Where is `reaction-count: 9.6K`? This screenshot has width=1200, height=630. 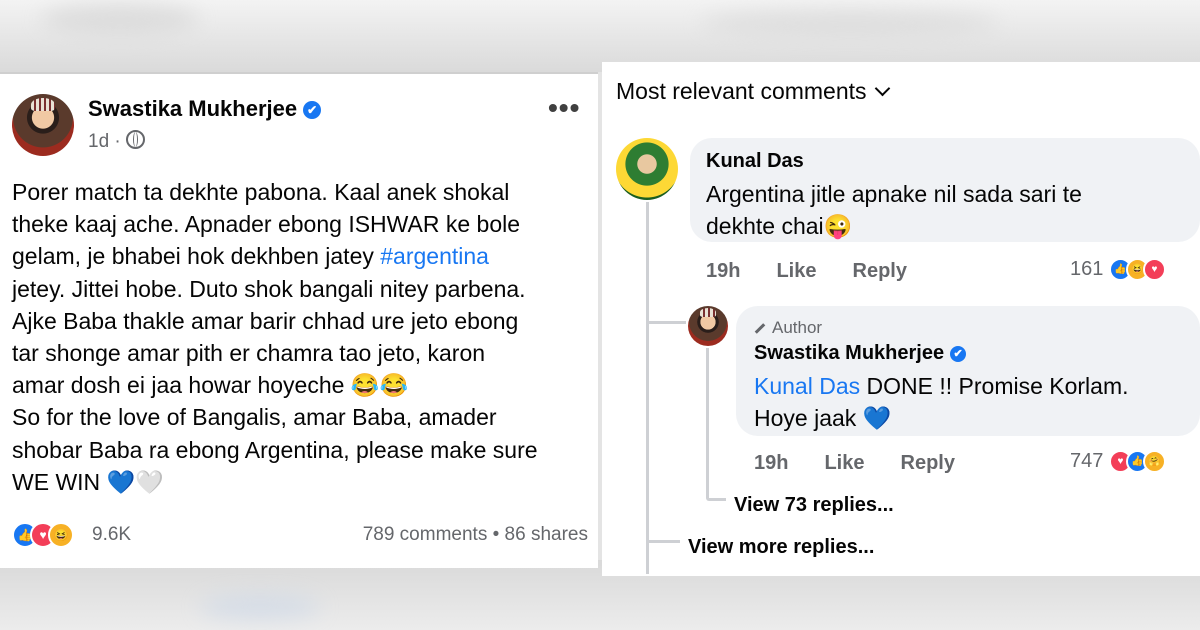
reaction-count: 9.6K is located at coordinates (111, 535).